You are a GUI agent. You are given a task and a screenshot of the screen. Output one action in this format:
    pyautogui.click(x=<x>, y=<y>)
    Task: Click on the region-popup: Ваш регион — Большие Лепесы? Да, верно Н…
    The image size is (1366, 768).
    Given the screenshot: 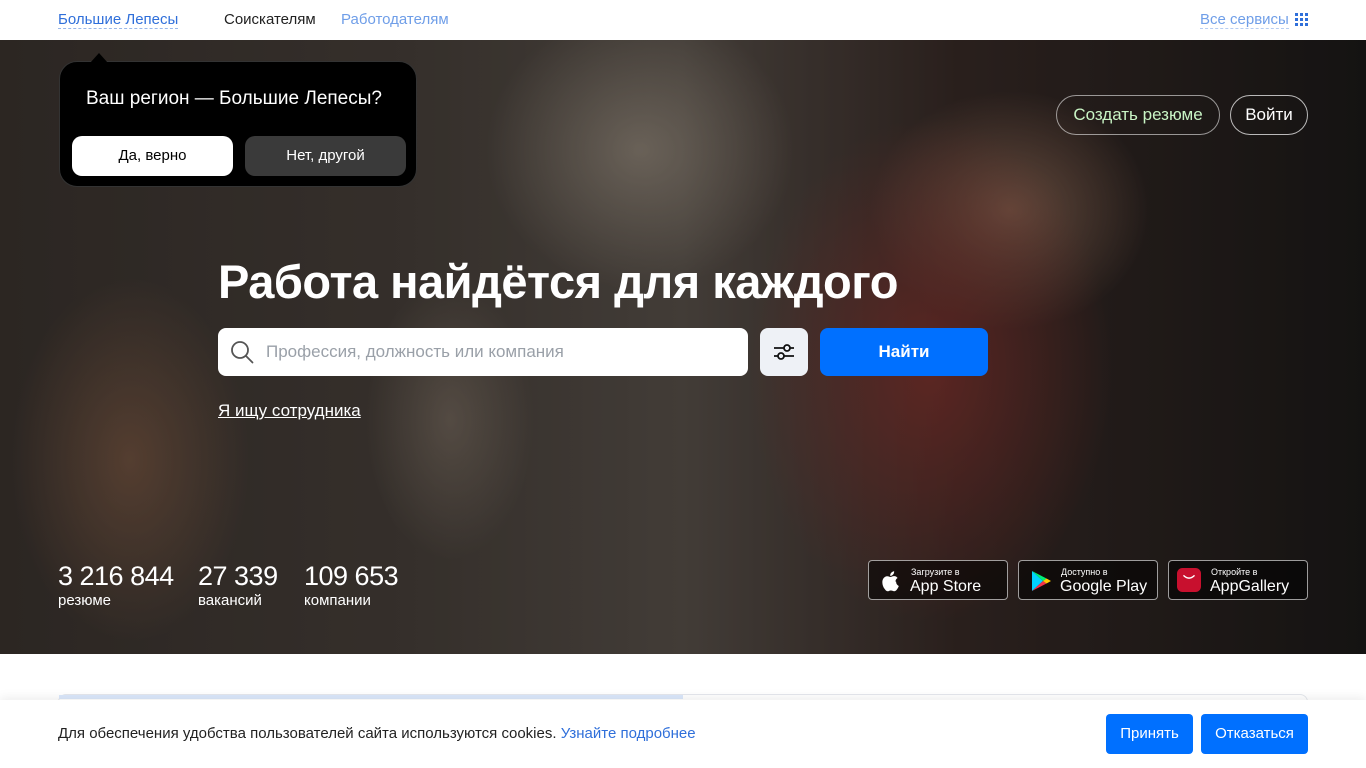 What is the action you would take?
    pyautogui.click(x=238, y=120)
    